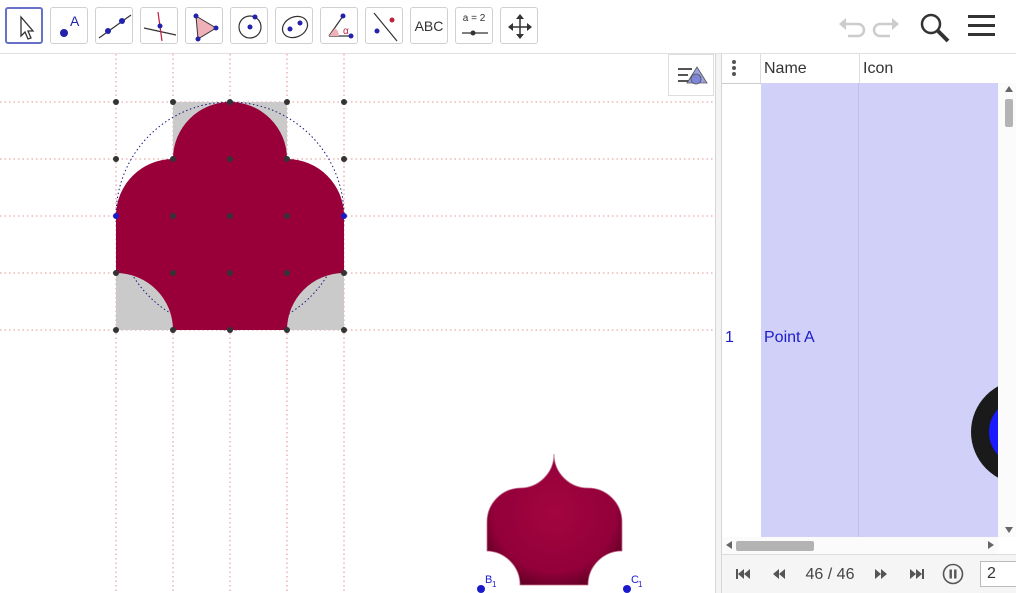 The image size is (1016, 593). I want to click on cursor-arrow-icon, so click(27, 27).